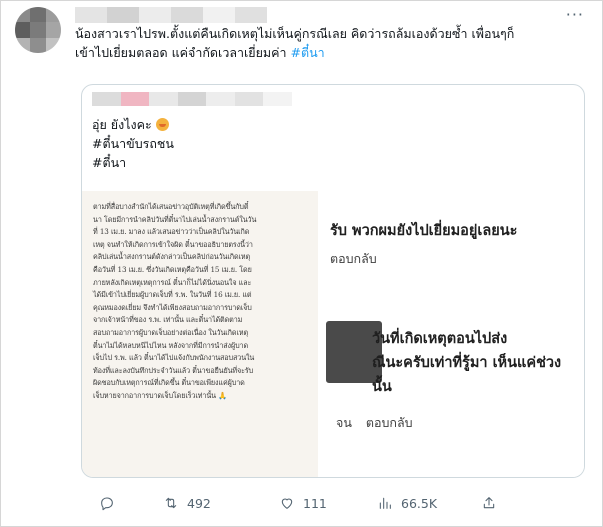 The height and width of the screenshot is (527, 603). What do you see at coordinates (467, 363) in the screenshot?
I see `comment-line-3: ณีนะครับเท่าที่รู้มา เห็นแค่ช่วง` at bounding box center [467, 363].